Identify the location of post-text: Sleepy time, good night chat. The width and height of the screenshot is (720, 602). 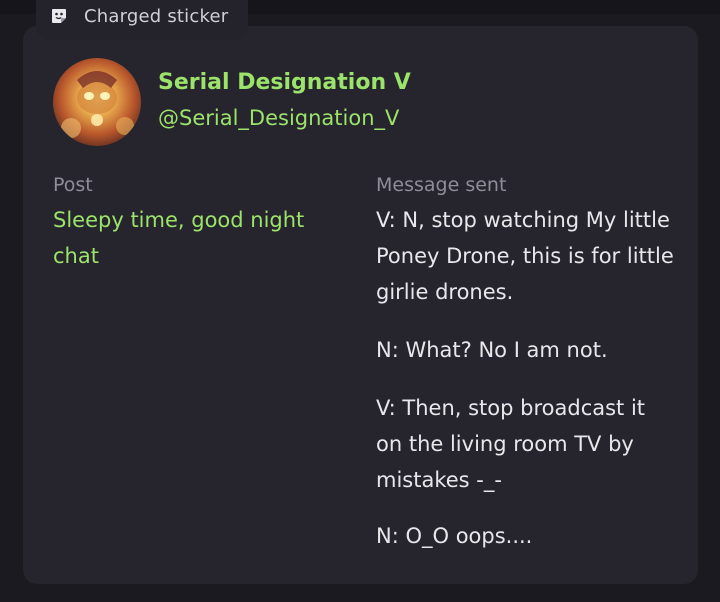
(179, 238).